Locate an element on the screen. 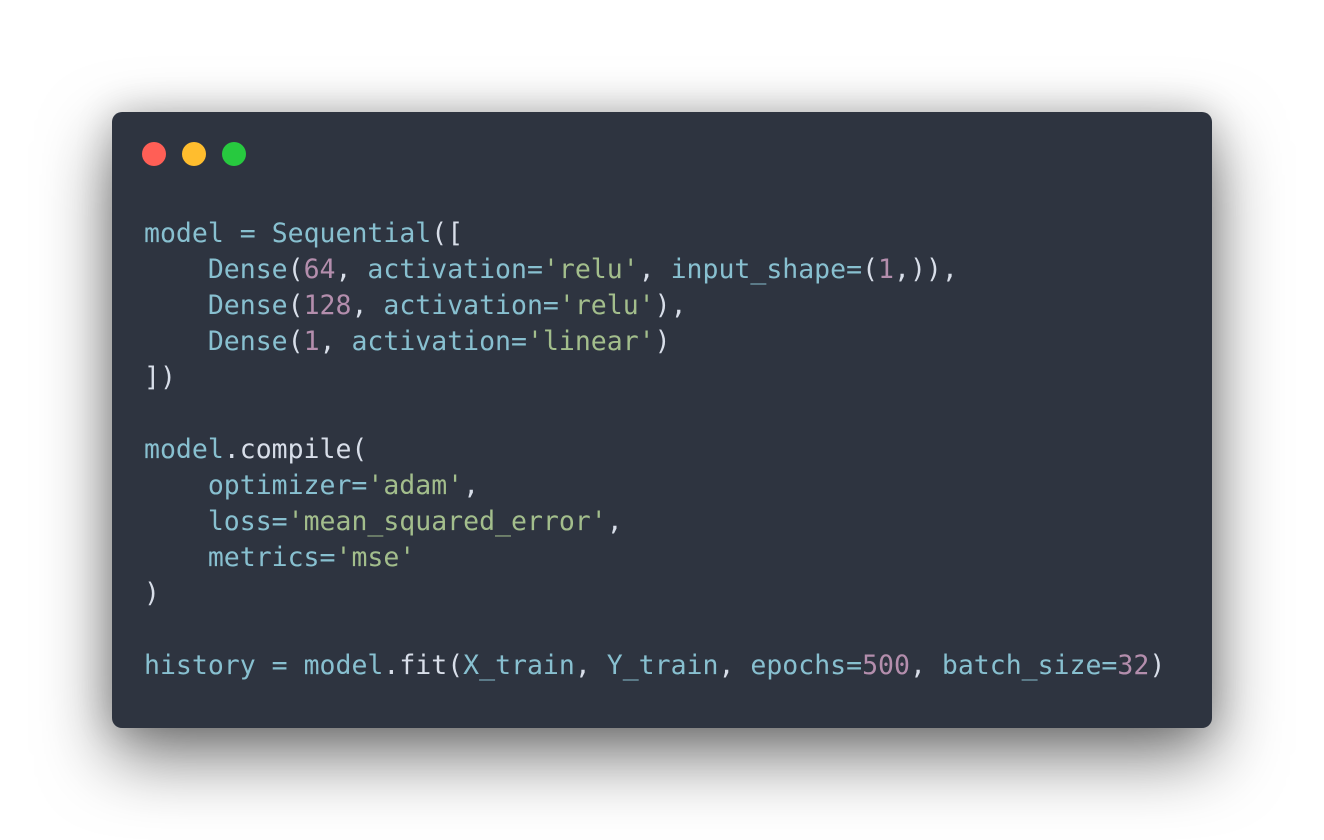 This screenshot has width=1324, height=840. code-token: X_train is located at coordinates (519, 665).